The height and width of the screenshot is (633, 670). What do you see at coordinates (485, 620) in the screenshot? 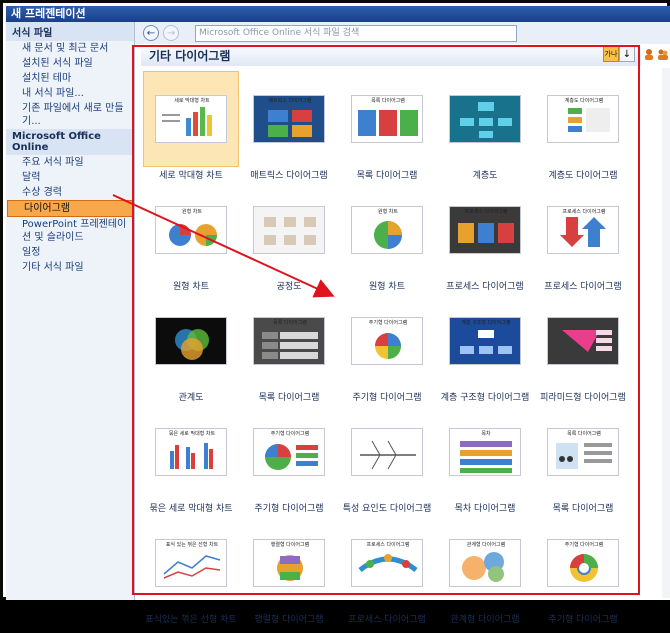
I see `template-label: 관계형 다이어그램` at bounding box center [485, 620].